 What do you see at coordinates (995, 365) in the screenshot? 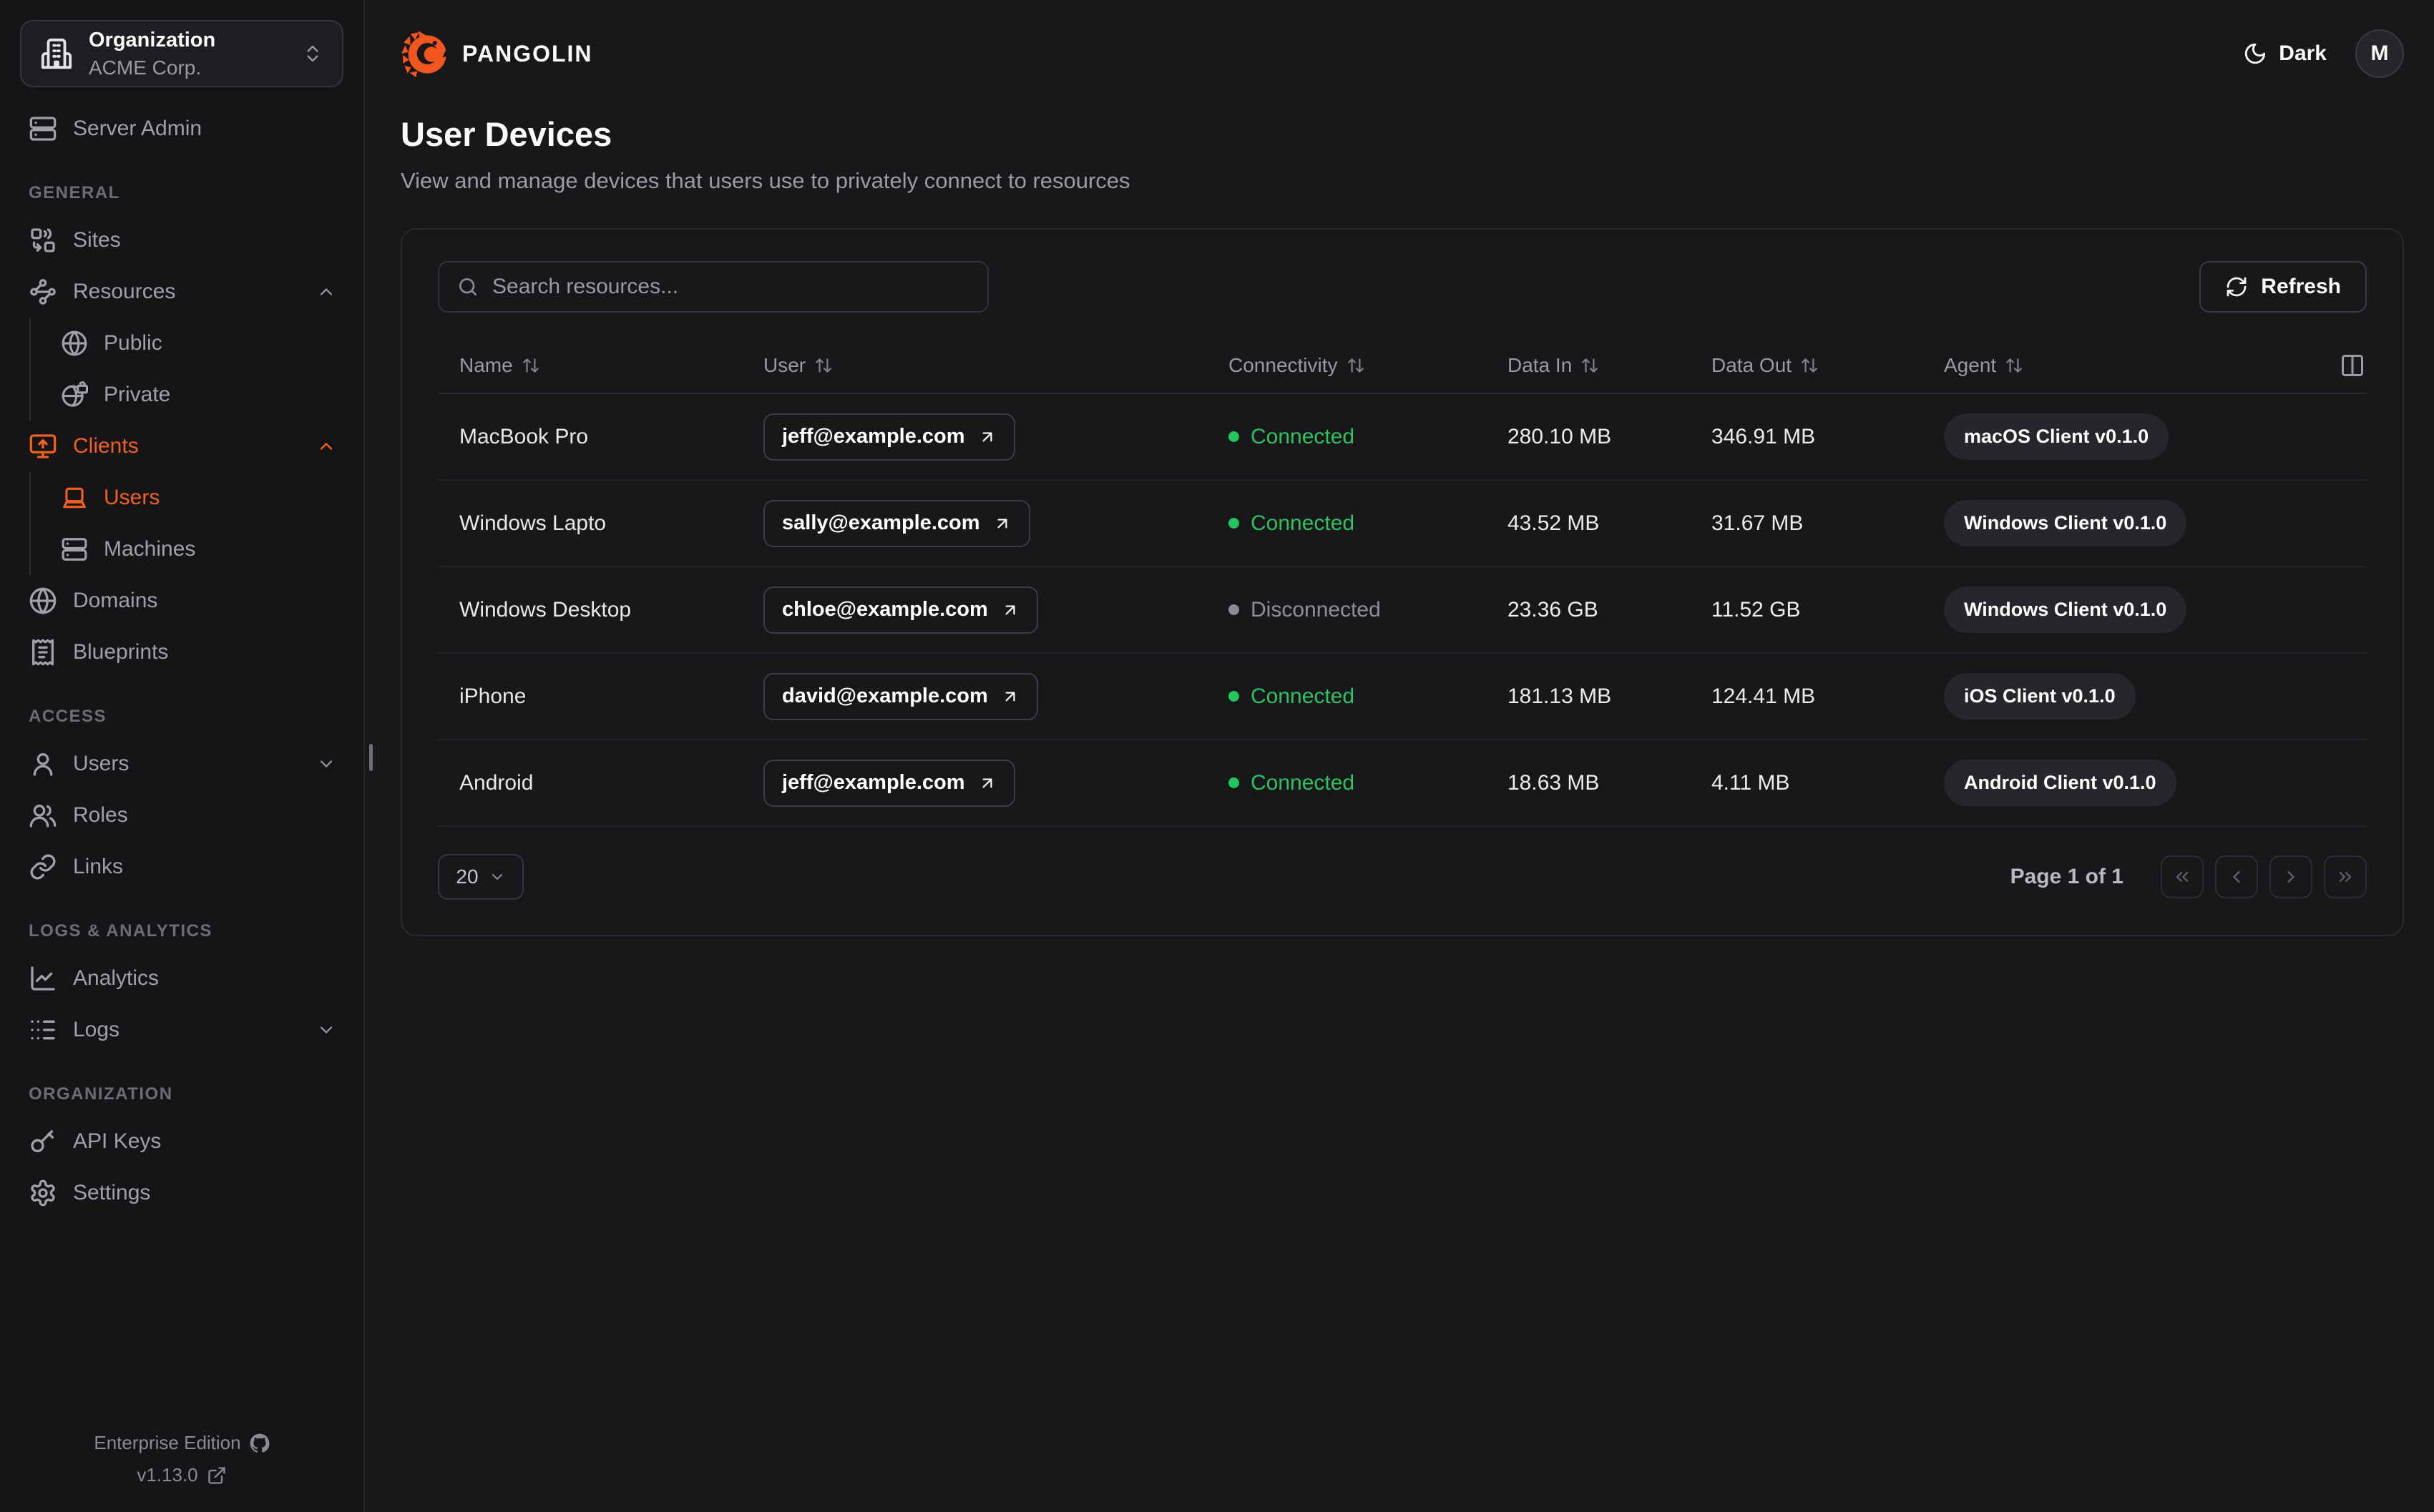
I see `column-header-user: User` at bounding box center [995, 365].